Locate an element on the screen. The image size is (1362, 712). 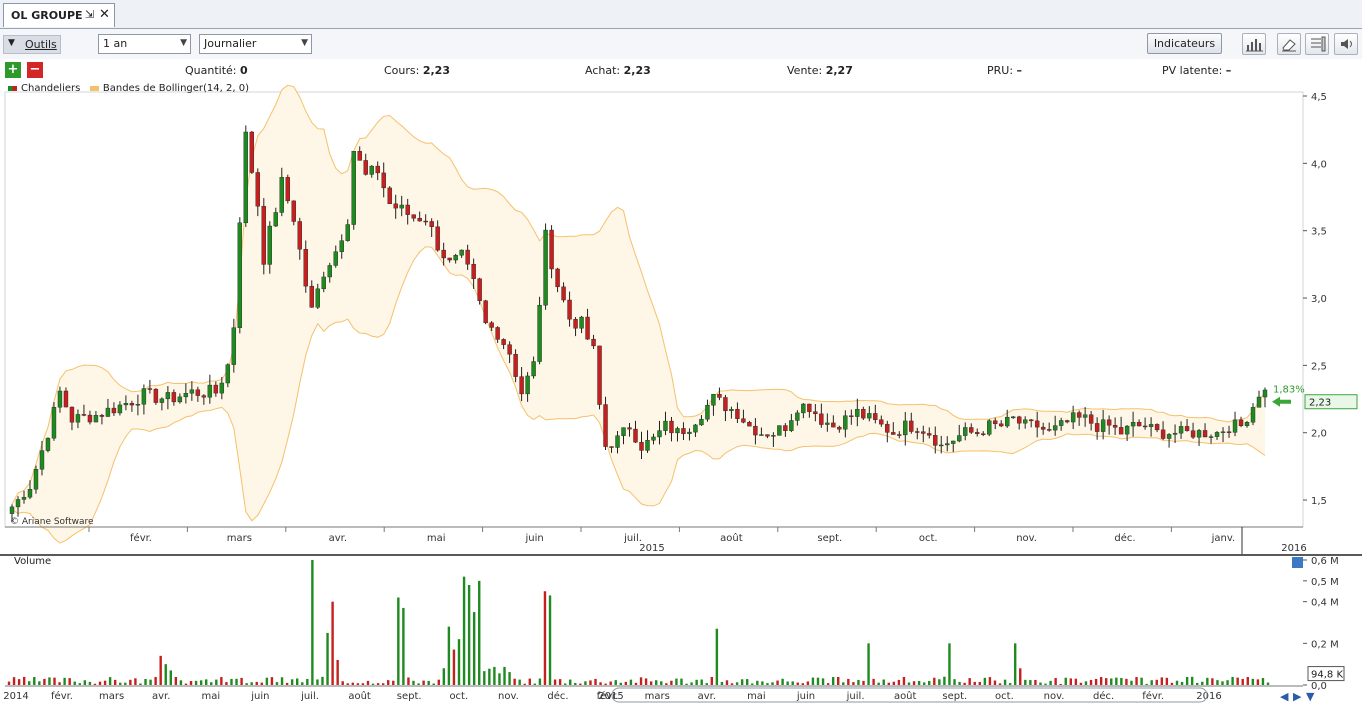
volume-month-label: mars is located at coordinates (111, 696).